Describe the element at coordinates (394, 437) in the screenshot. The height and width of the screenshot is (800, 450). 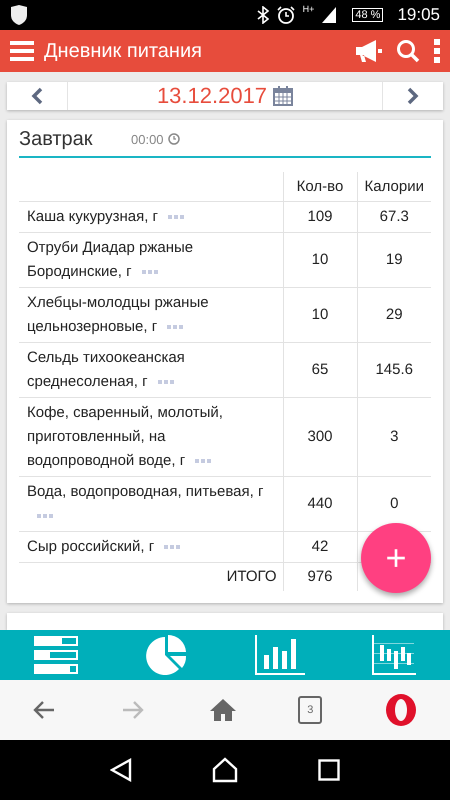
I see `calories: 3` at that location.